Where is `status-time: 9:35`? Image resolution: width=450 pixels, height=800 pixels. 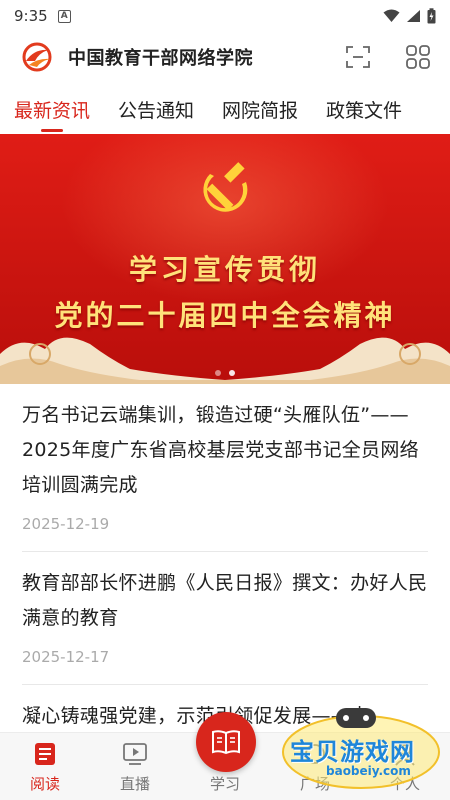 status-time: 9:35 is located at coordinates (31, 16).